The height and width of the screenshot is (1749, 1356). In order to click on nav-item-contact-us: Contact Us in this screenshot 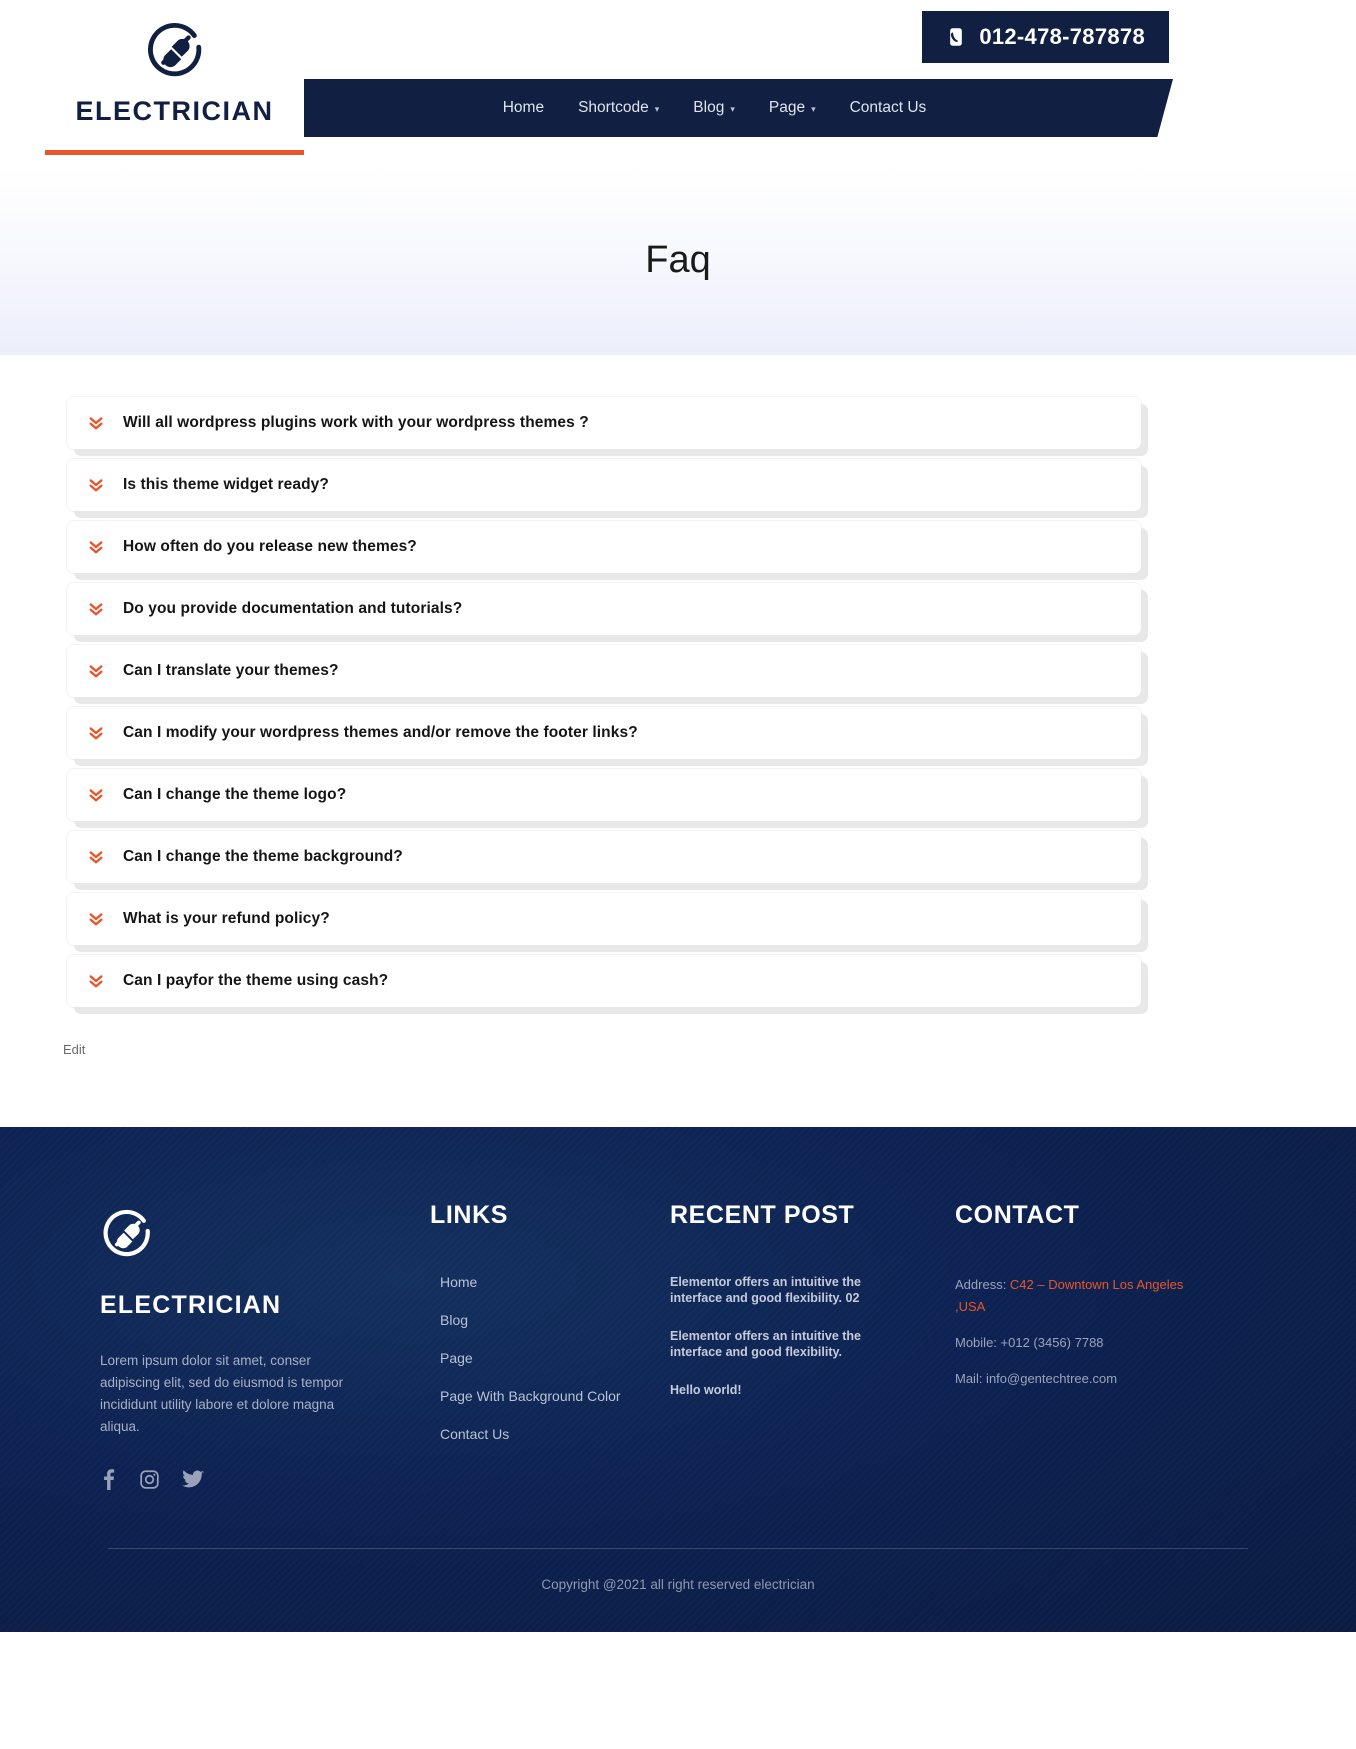, I will do `click(888, 108)`.